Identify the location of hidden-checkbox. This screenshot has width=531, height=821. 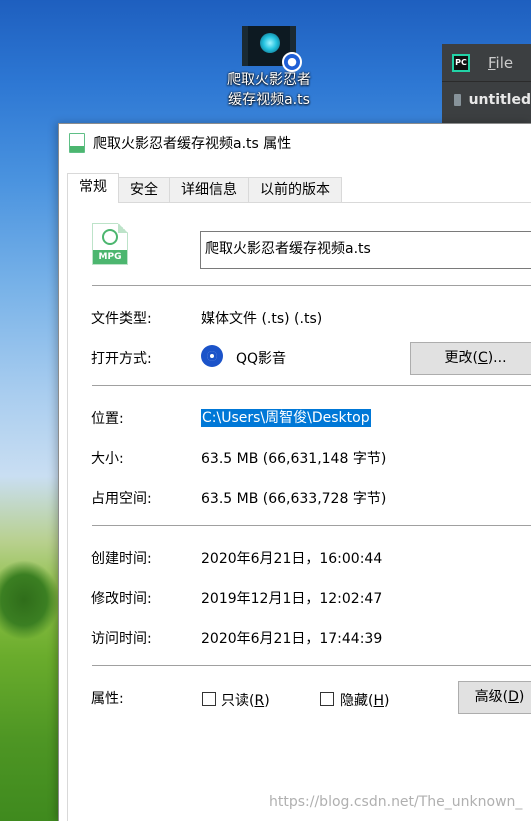
(327, 699).